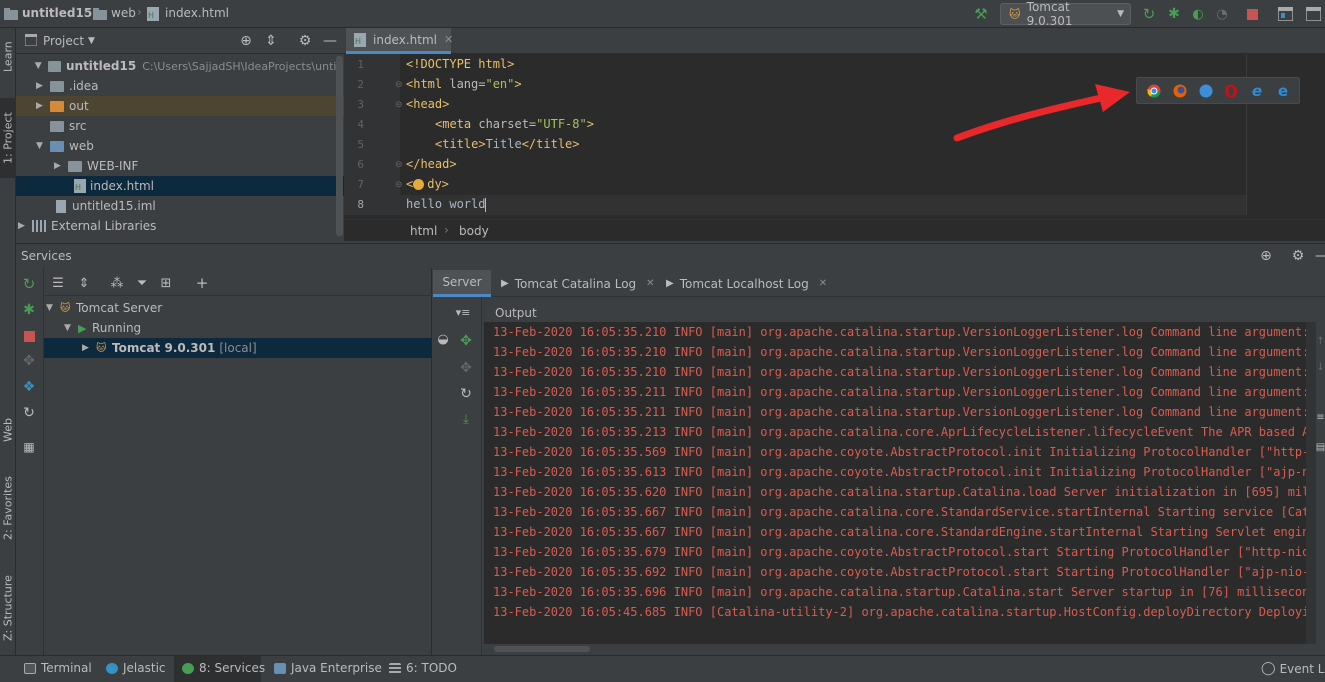 Image resolution: width=1325 pixels, height=682 pixels. Describe the element at coordinates (1206, 91) in the screenshot. I see `safari-icon` at that location.